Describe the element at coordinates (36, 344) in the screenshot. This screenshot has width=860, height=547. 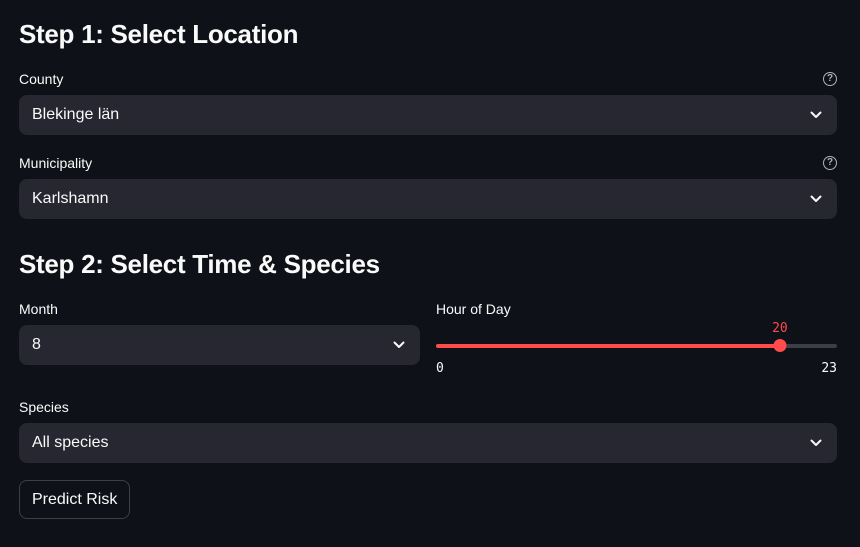
I see `month-select-value: 8` at that location.